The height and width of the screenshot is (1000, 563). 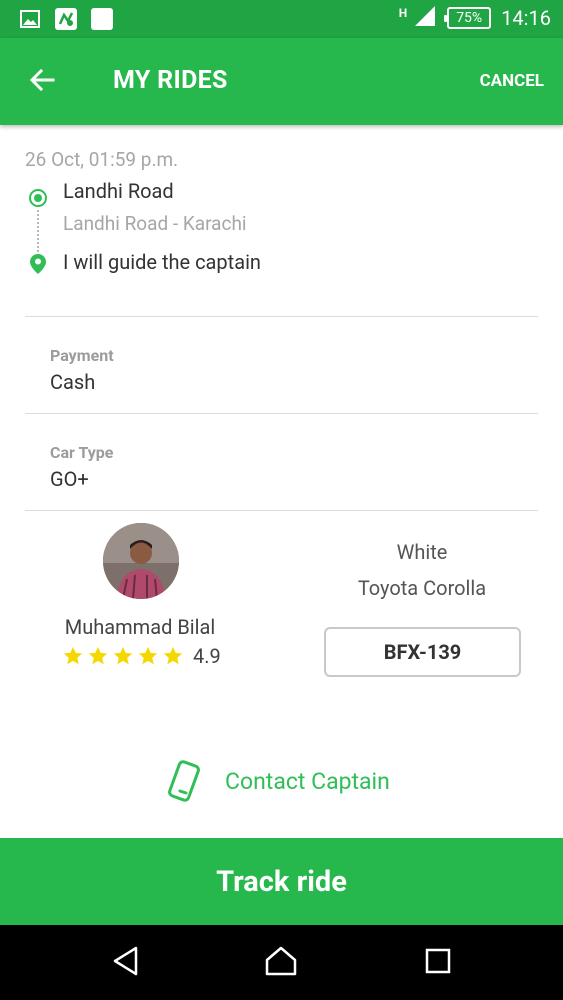 I want to click on page-title: MY RIDES, so click(x=170, y=80).